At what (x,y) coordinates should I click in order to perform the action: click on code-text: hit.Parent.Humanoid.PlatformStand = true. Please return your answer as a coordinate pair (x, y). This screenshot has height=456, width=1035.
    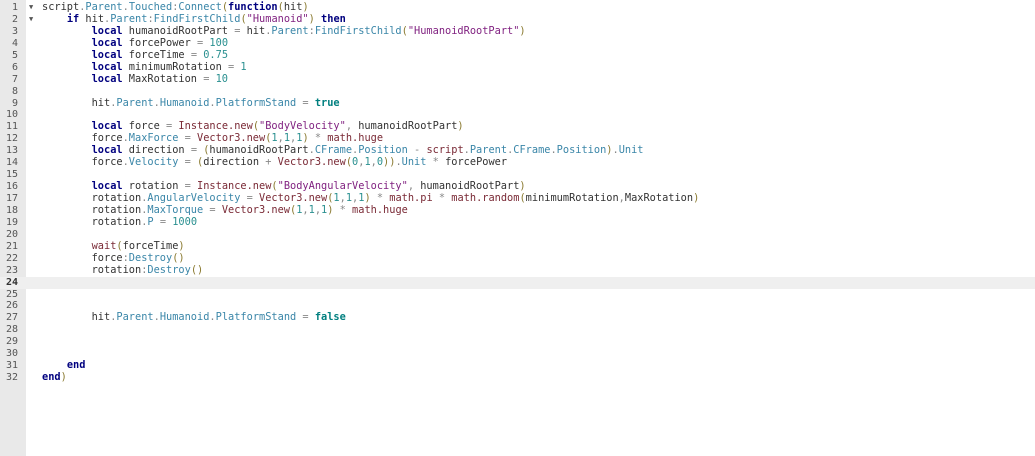
    Looking at the image, I should click on (191, 103).